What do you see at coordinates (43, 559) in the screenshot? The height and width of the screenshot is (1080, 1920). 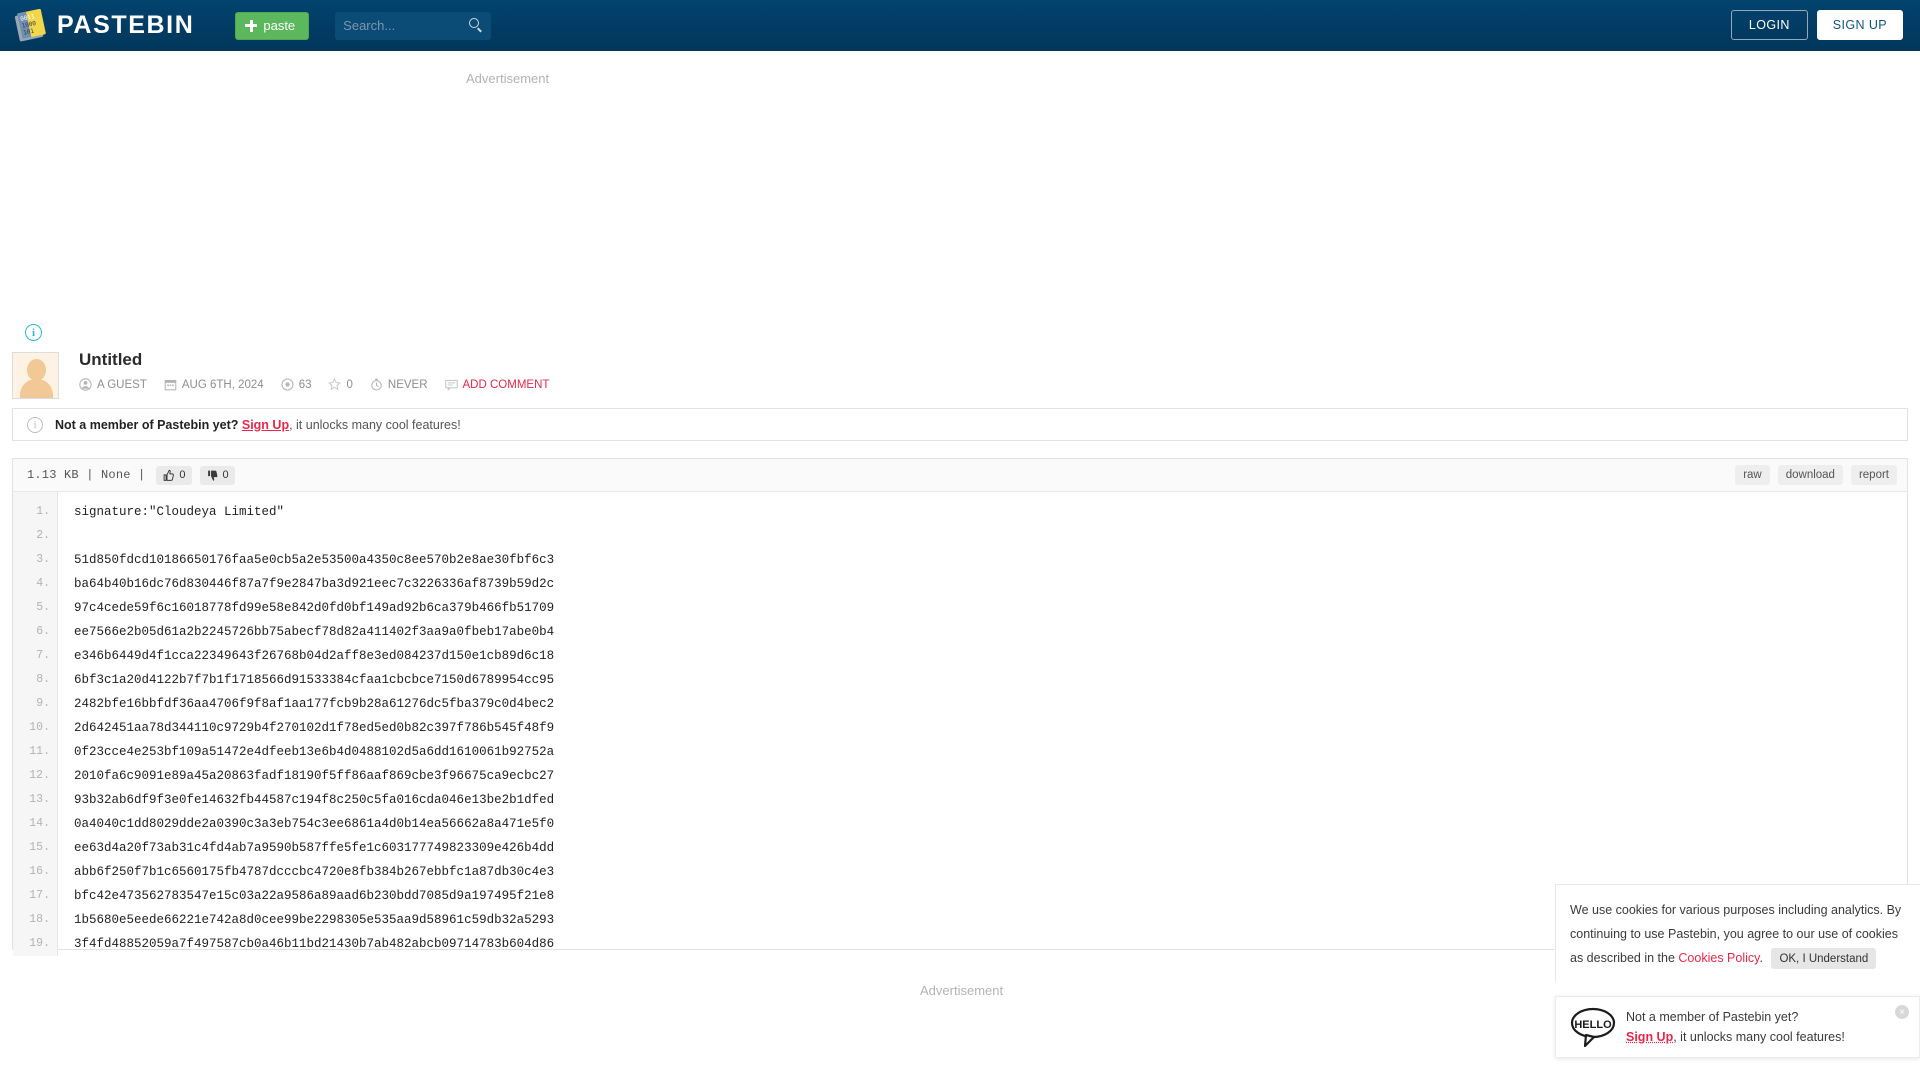 I see `line-number: 3.` at bounding box center [43, 559].